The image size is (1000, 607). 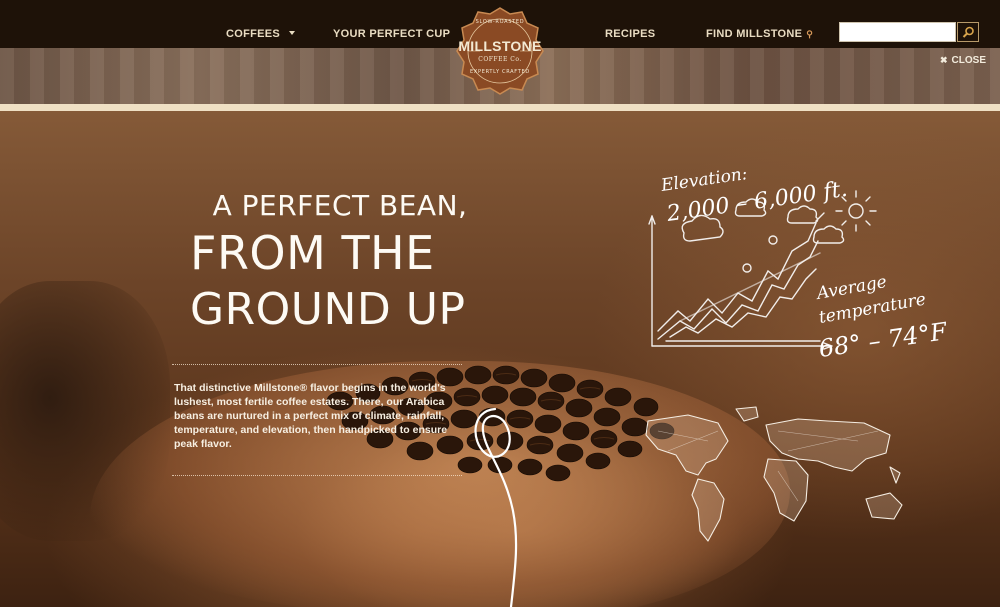 I want to click on logo-wordmark: MILLSTONE, so click(x=500, y=46).